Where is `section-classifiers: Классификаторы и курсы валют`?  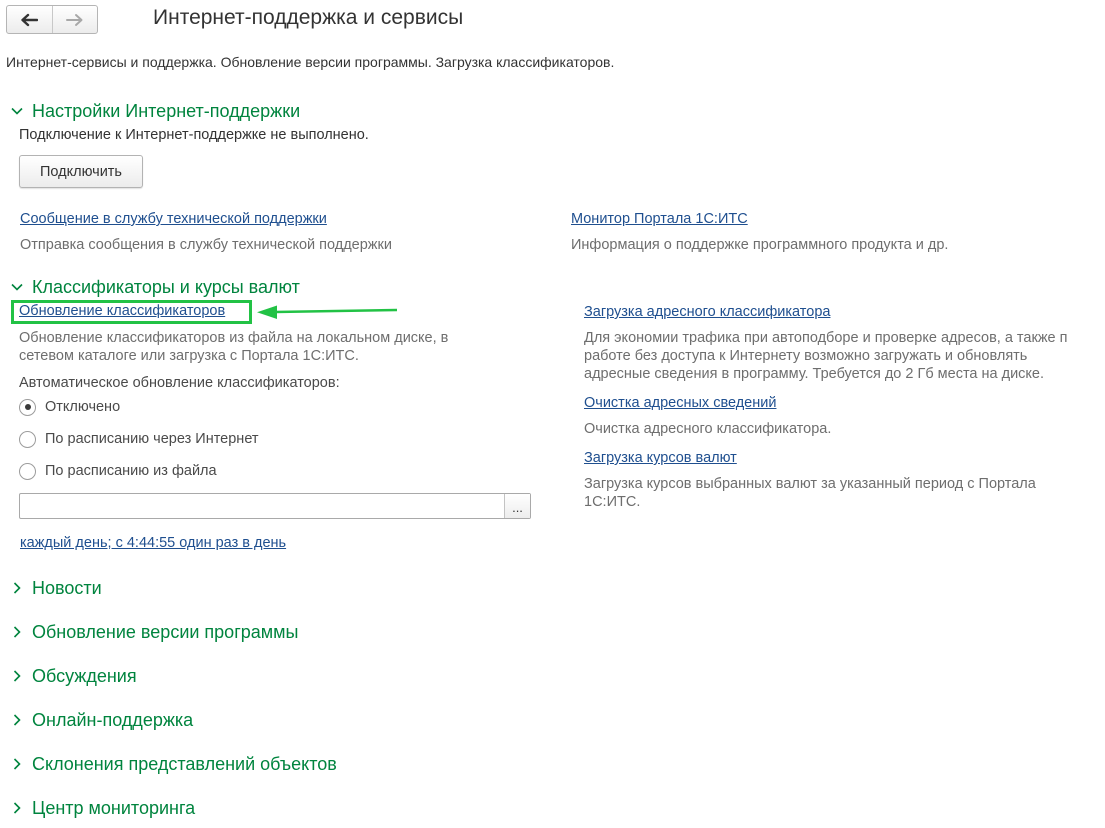
section-classifiers: Классификаторы и курсы валют is located at coordinates (155, 287).